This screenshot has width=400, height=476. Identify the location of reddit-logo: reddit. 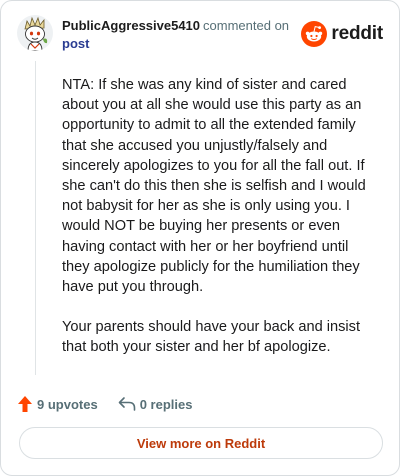
(342, 34).